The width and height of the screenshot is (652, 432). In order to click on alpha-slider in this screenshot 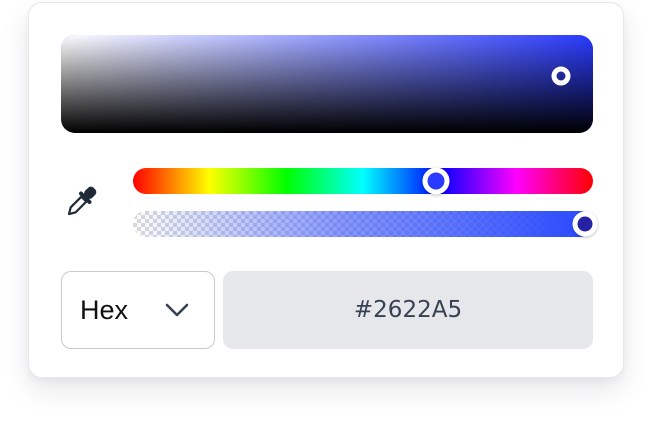, I will do `click(363, 224)`.